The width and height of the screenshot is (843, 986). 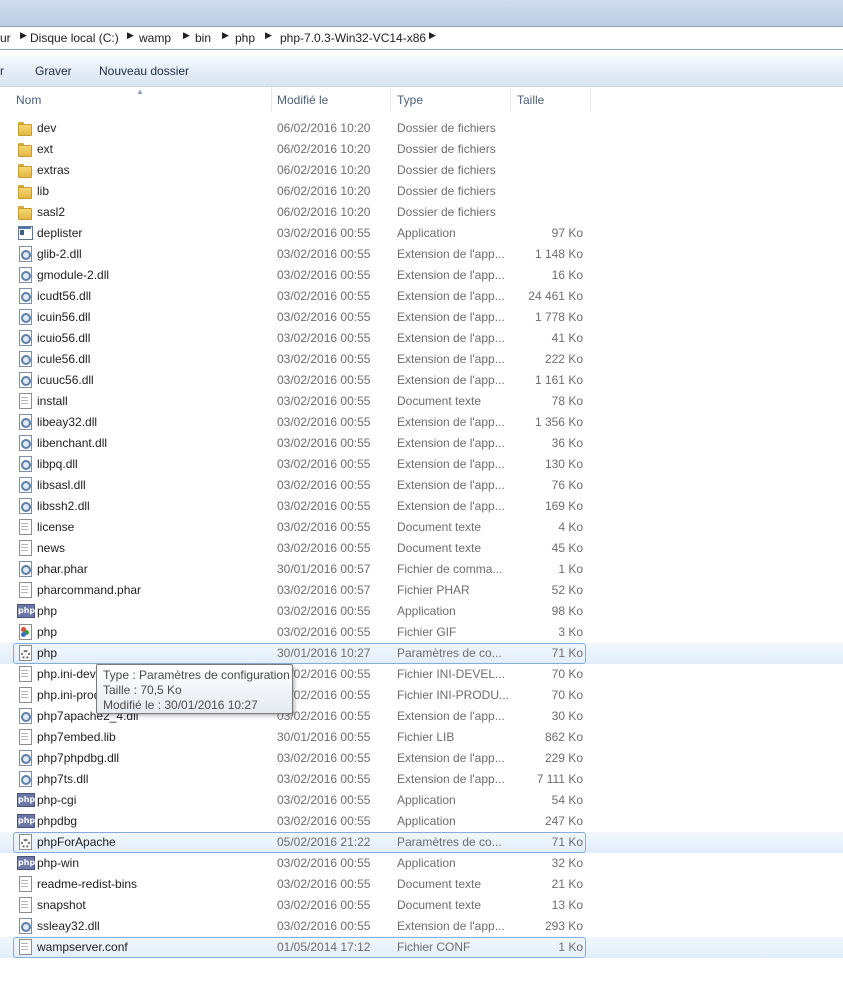 I want to click on file-row: dev 06/02/2016 10:20 Dossier de fichiers, so click(x=421, y=128).